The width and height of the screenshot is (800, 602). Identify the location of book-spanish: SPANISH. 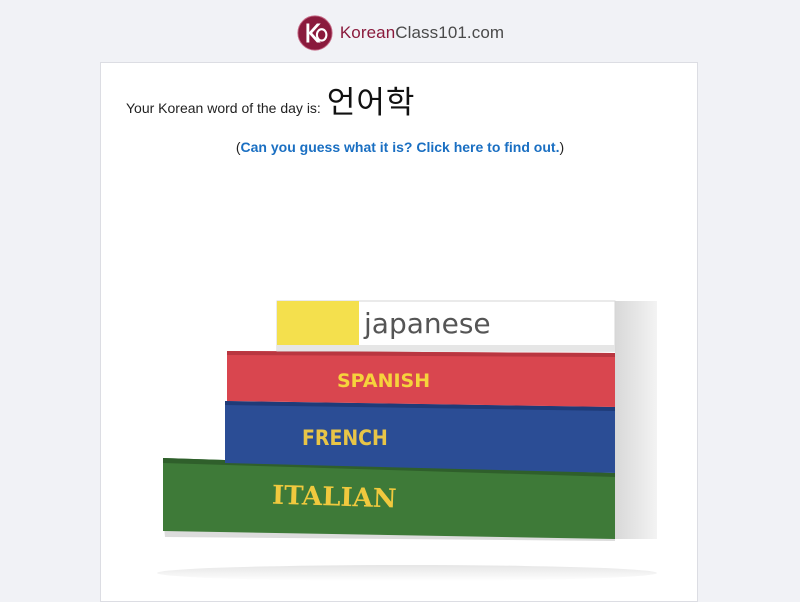
(442, 379).